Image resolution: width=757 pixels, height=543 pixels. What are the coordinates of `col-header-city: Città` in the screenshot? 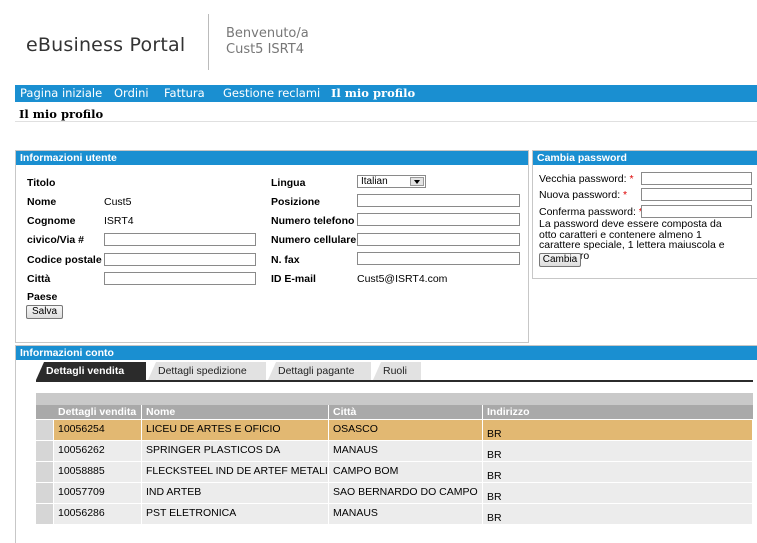 It's located at (405, 412).